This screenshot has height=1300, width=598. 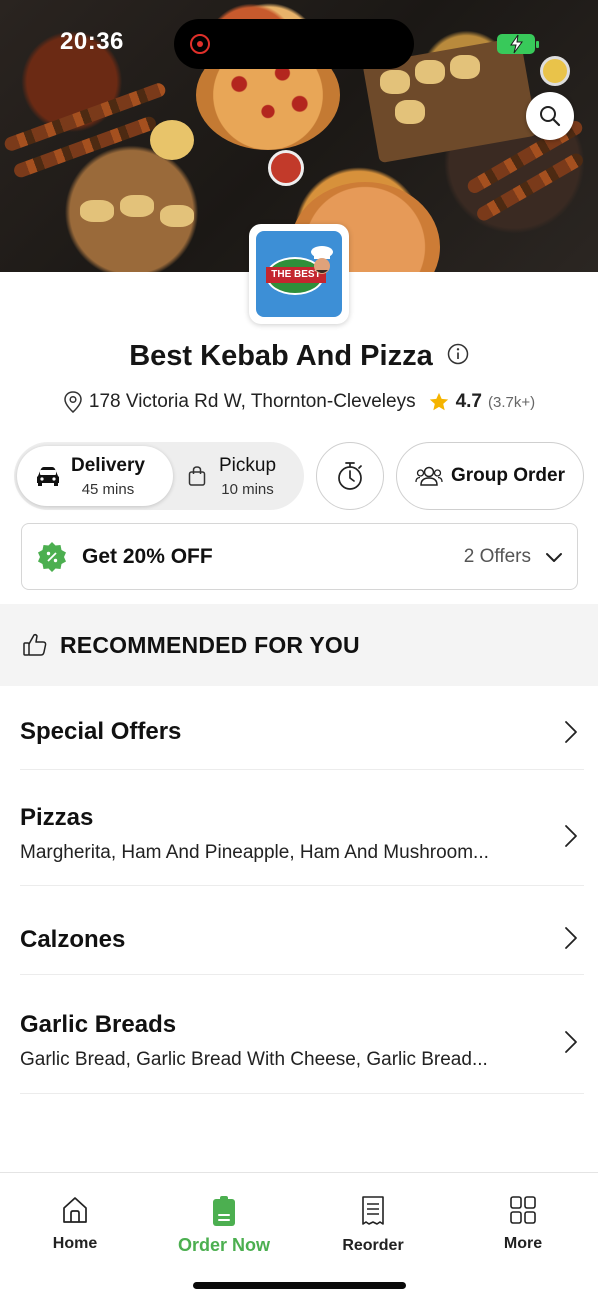 I want to click on nav-reorder: Reorder, so click(x=373, y=1225).